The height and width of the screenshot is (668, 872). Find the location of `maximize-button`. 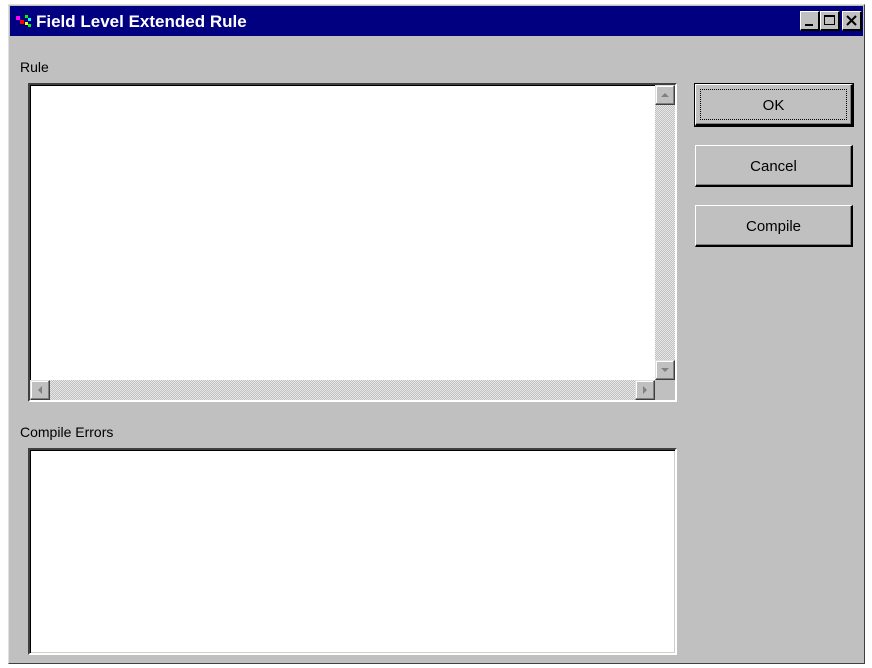

maximize-button is located at coordinates (830, 21).